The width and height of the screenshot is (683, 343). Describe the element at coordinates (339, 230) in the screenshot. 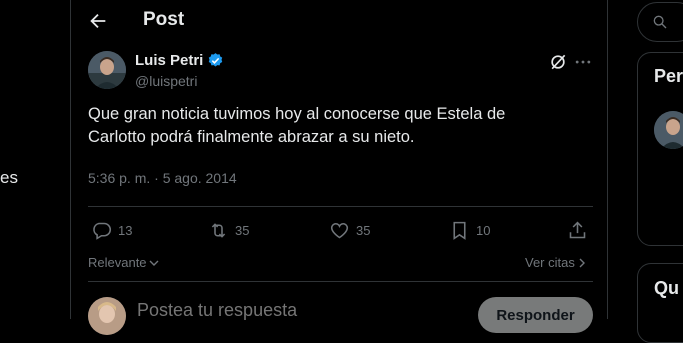

I see `heart-icon` at that location.